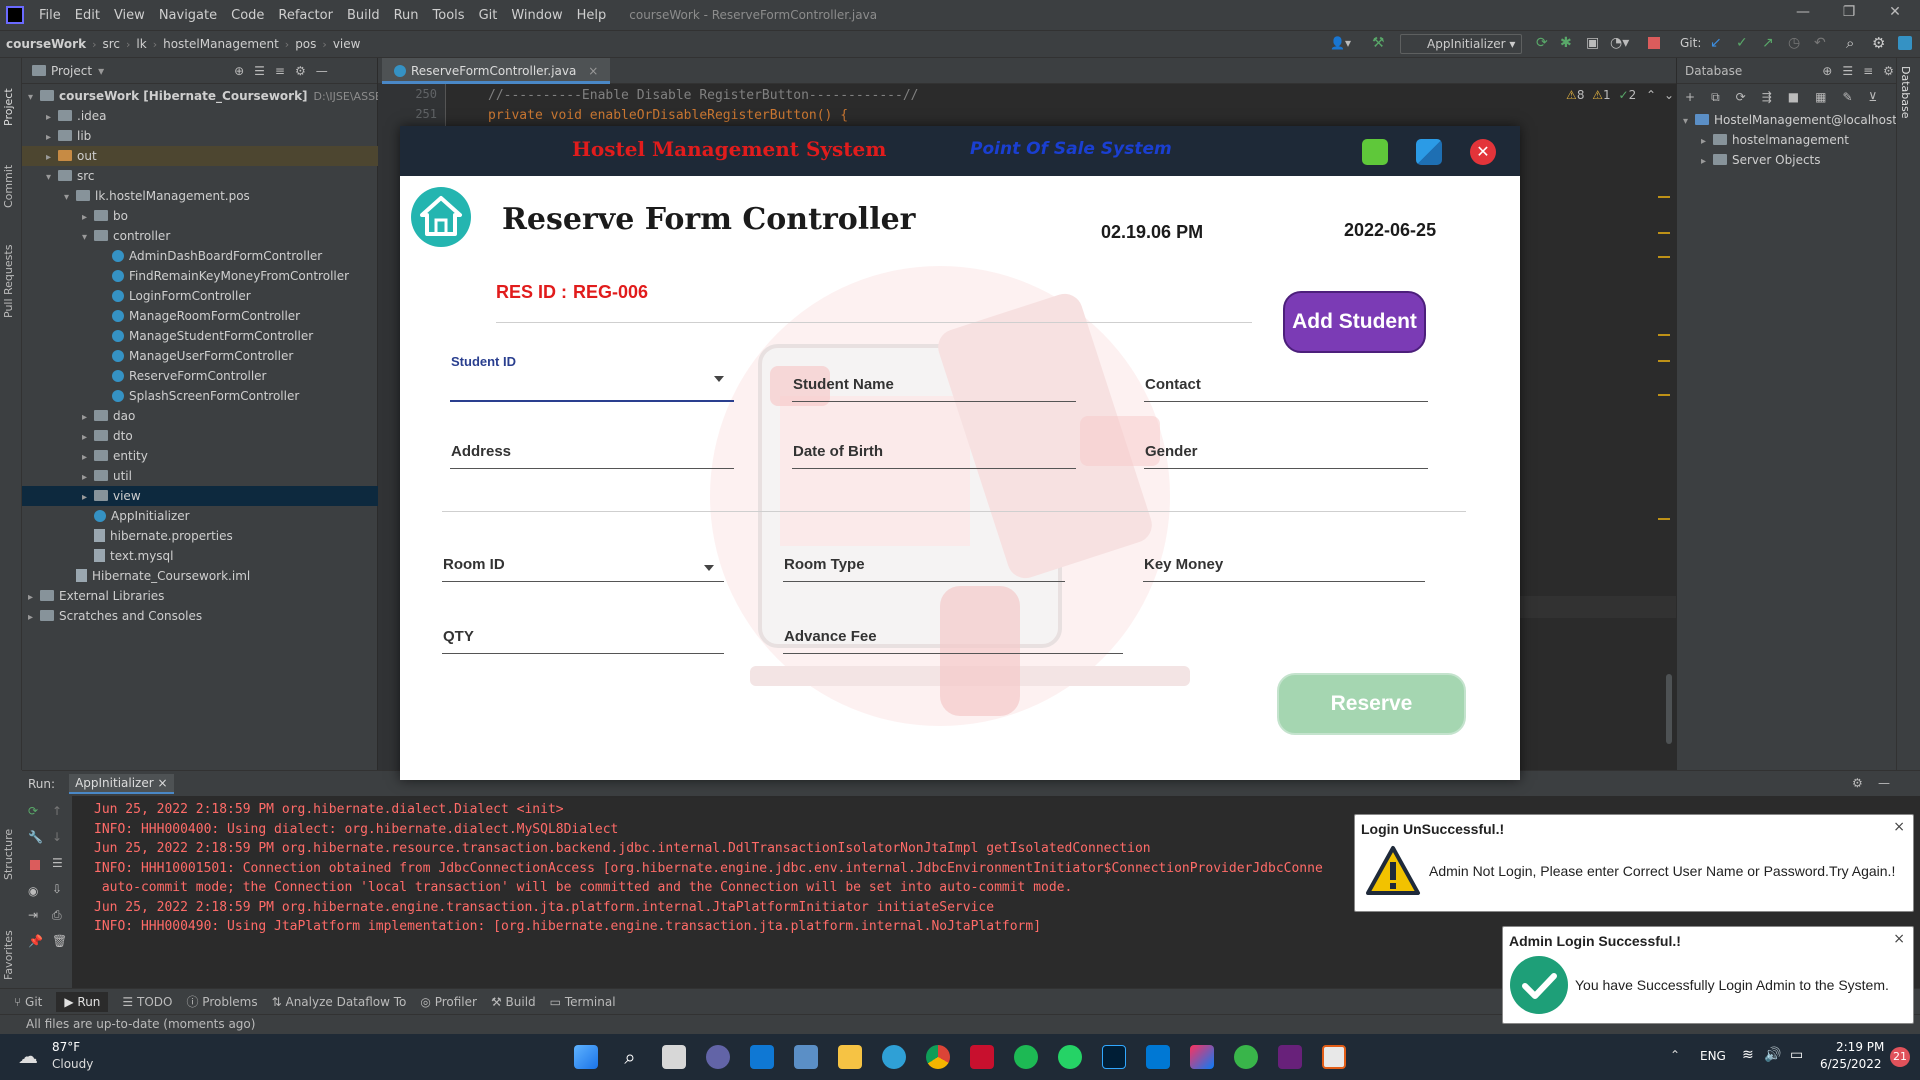 This screenshot has height=1080, width=1920. I want to click on student-id-combobox: Student ID, so click(592, 374).